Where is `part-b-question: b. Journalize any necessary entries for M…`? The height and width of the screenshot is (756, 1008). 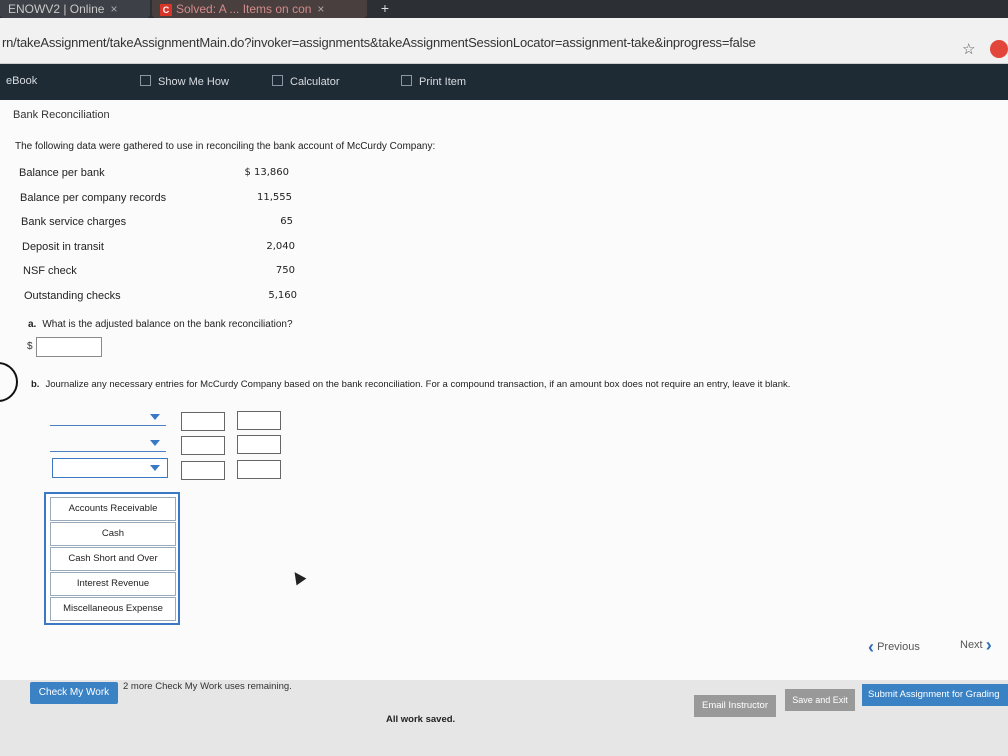
part-b-question: b. Journalize any necessary entries for M… is located at coordinates (410, 384).